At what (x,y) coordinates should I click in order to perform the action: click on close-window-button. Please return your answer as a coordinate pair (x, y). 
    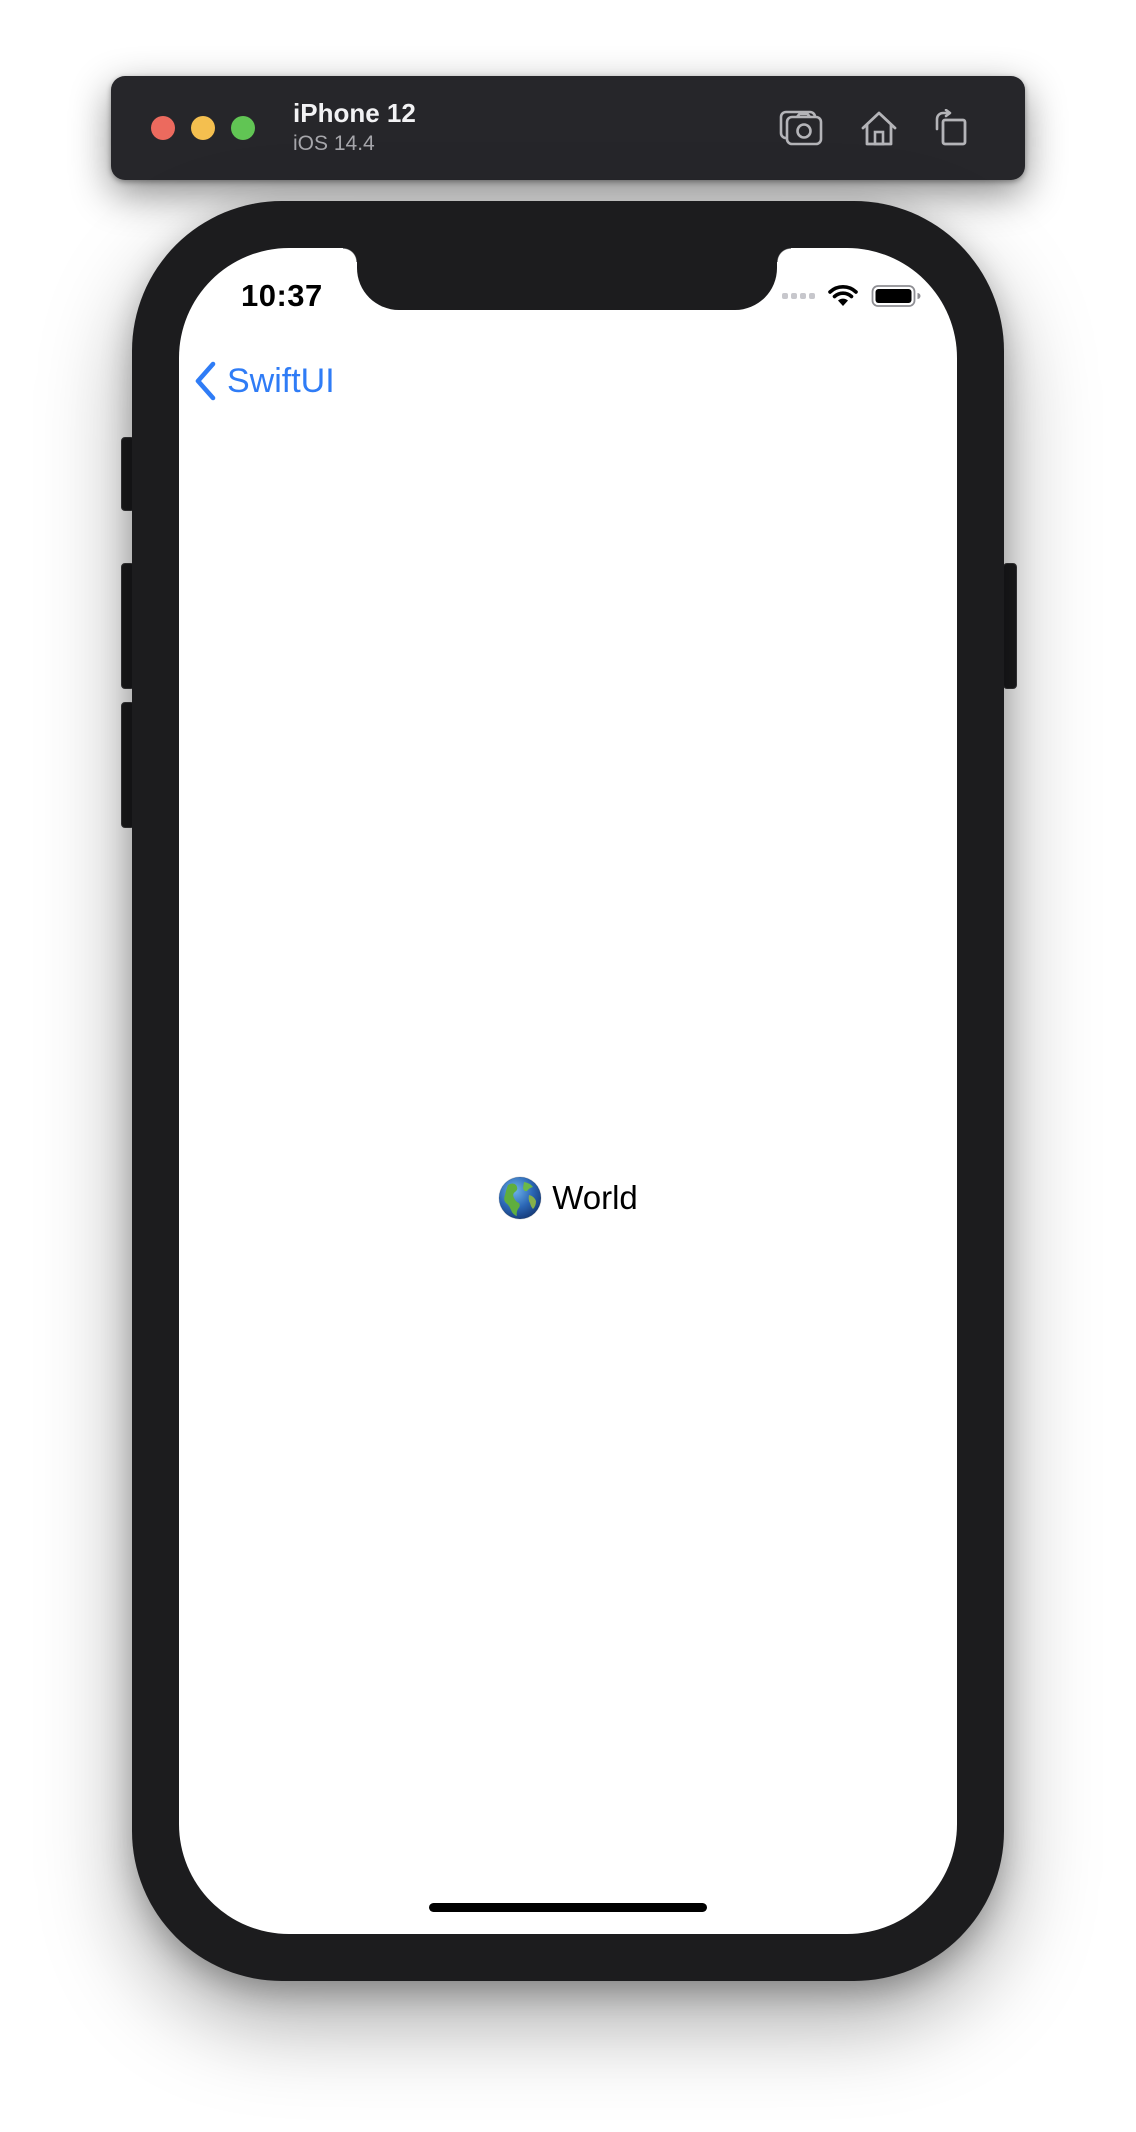
    Looking at the image, I should click on (163, 128).